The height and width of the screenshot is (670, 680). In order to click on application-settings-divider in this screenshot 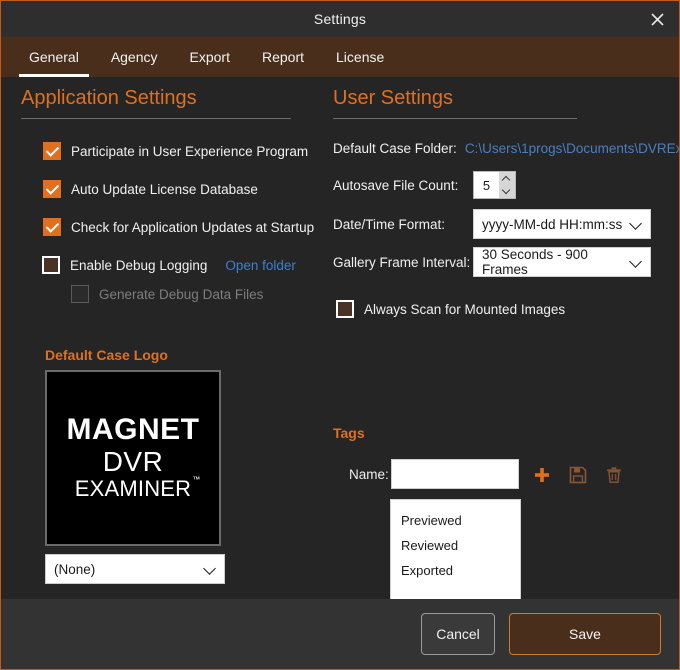, I will do `click(156, 118)`.